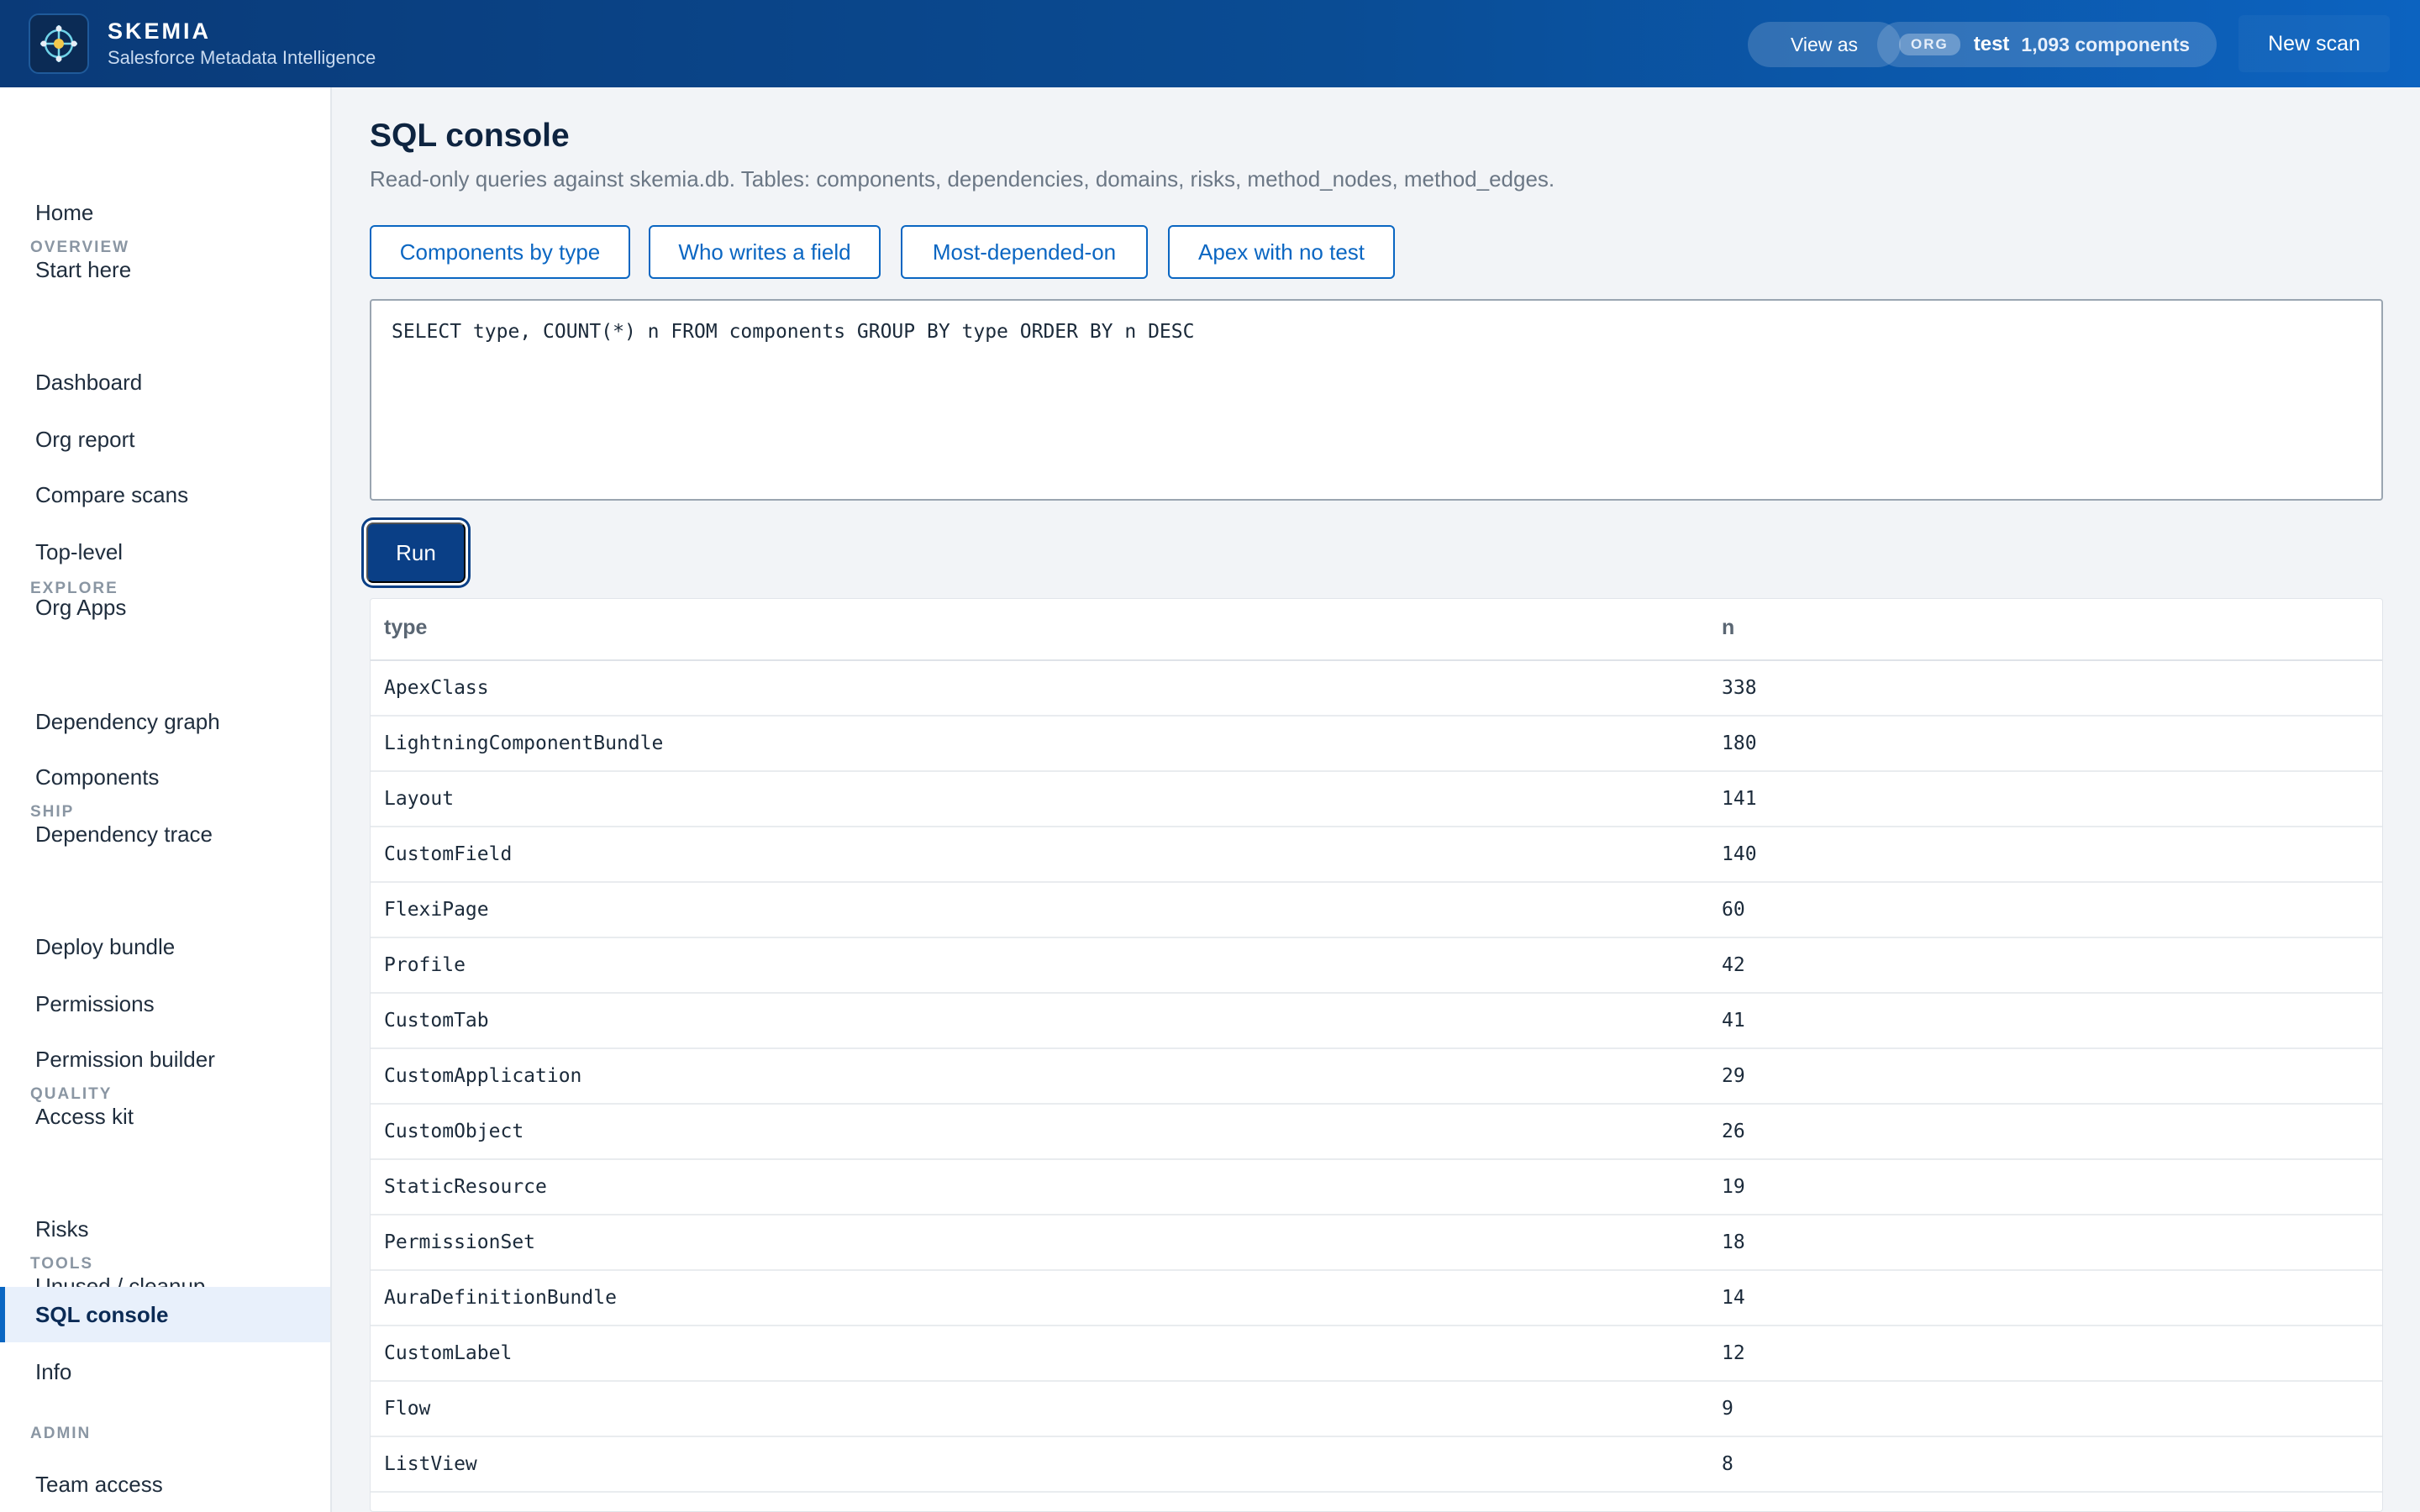 The height and width of the screenshot is (1512, 2420). What do you see at coordinates (420, 799) in the screenshot?
I see `cell-type: Layout` at bounding box center [420, 799].